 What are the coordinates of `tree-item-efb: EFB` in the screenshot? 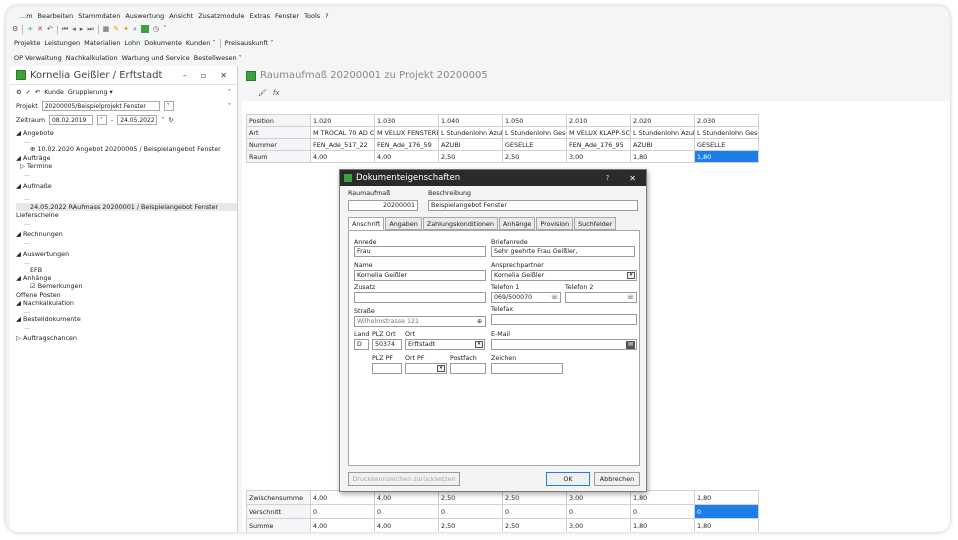 It's located at (126, 270).